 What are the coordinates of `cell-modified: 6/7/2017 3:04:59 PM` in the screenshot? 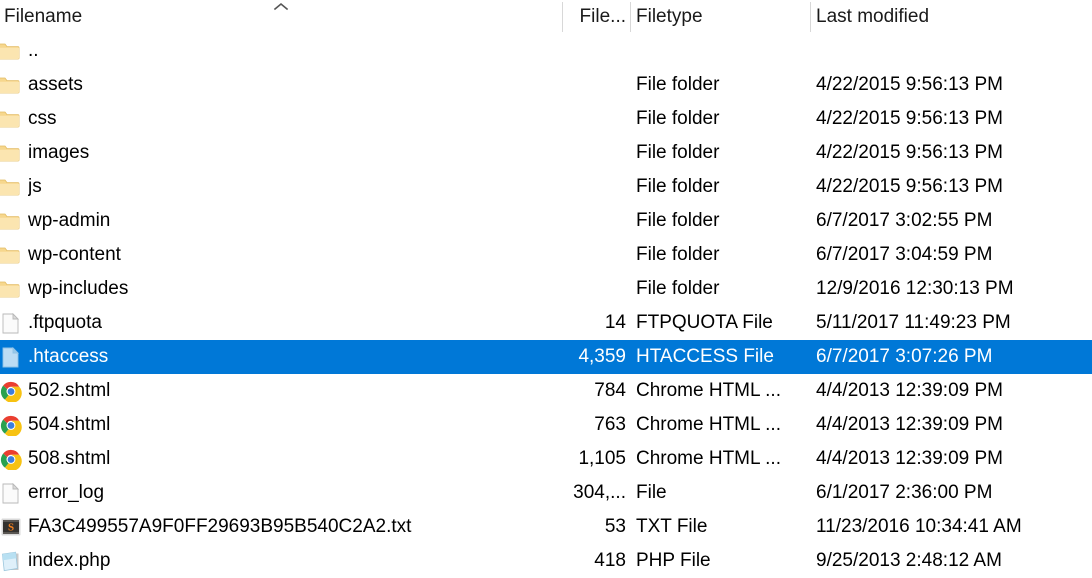 It's located at (904, 254).